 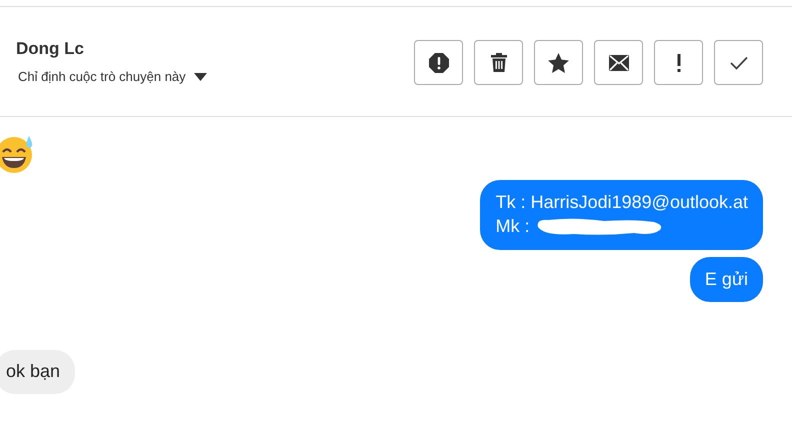 I want to click on envelope-icon, so click(x=618, y=62).